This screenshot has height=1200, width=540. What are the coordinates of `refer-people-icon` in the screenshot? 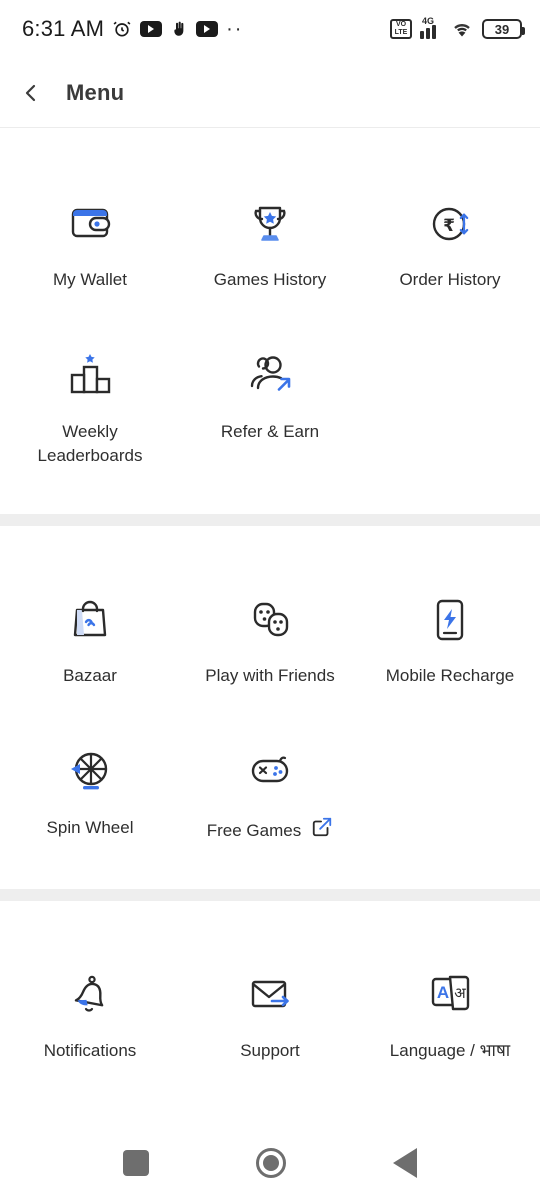 It's located at (270, 376).